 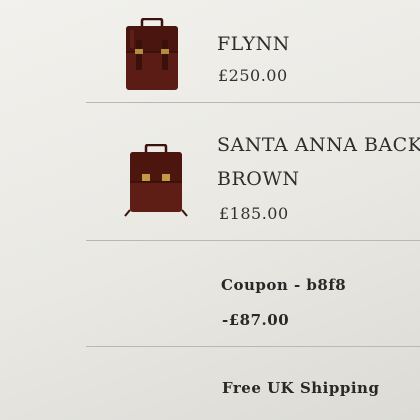 I want to click on shipping-label: Free UK Shipping, so click(x=301, y=388).